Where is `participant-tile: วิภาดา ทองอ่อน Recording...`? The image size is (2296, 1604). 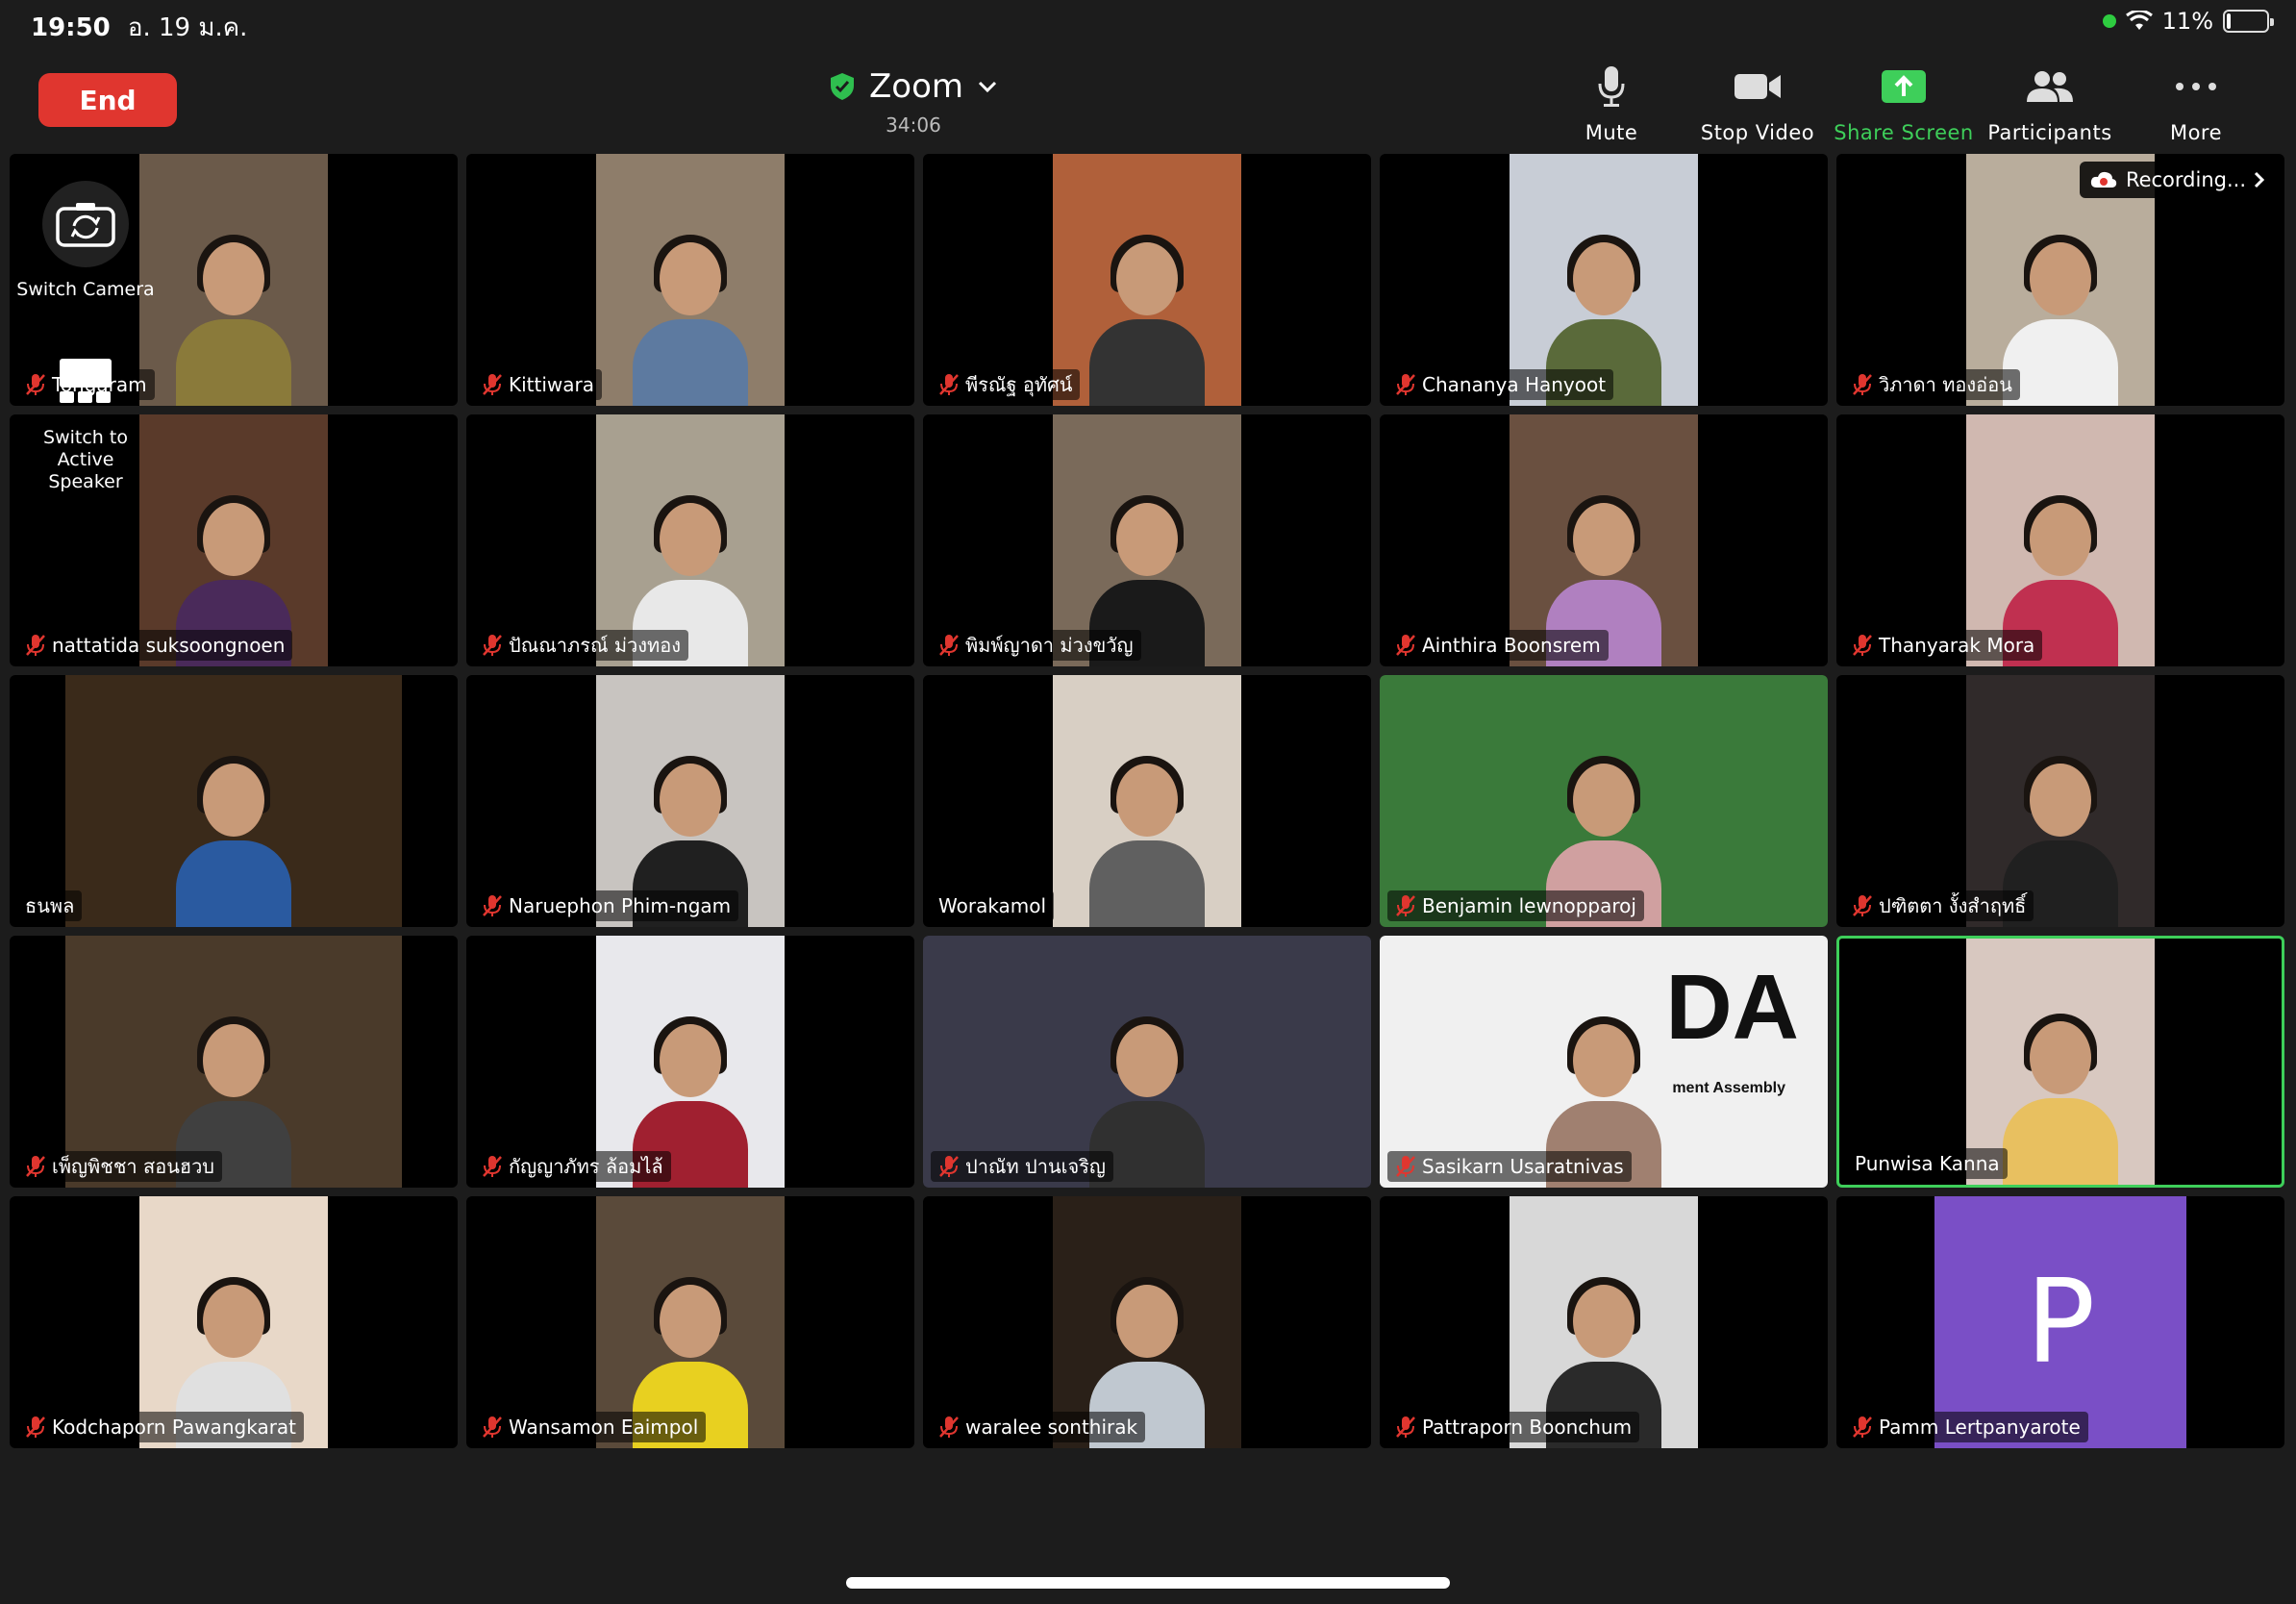 participant-tile: วิภาดา ทองอ่อน Recording... is located at coordinates (2060, 280).